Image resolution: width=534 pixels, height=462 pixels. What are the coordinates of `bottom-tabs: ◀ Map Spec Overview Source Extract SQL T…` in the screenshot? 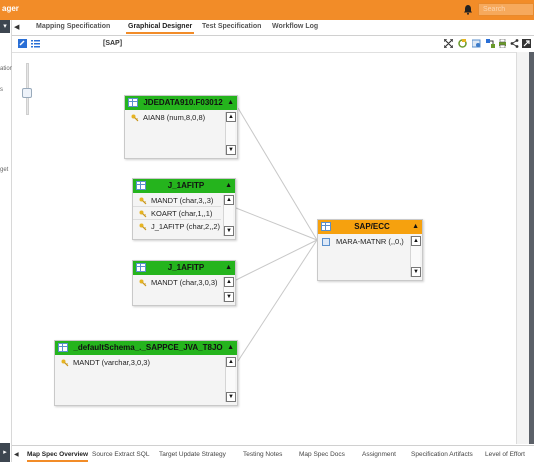 It's located at (273, 453).